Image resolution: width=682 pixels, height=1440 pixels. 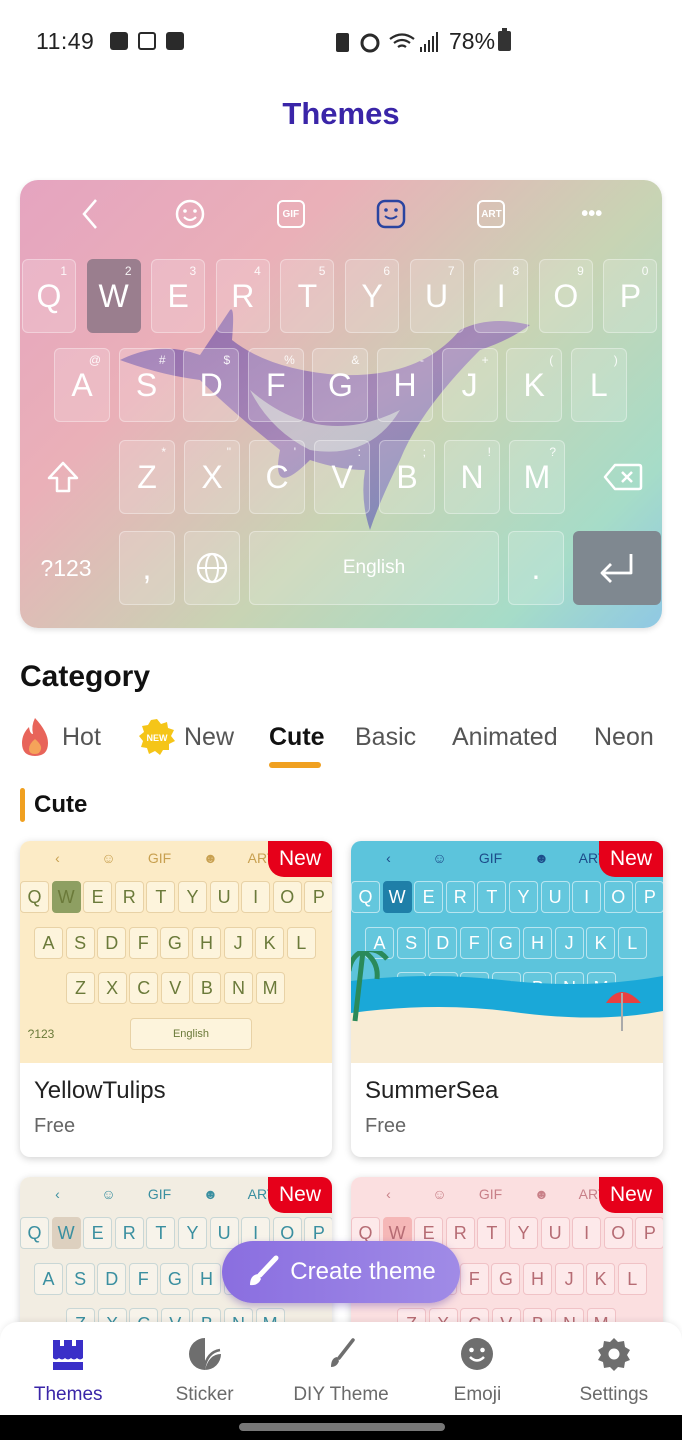 I want to click on tab-label: Neon, so click(x=624, y=736).